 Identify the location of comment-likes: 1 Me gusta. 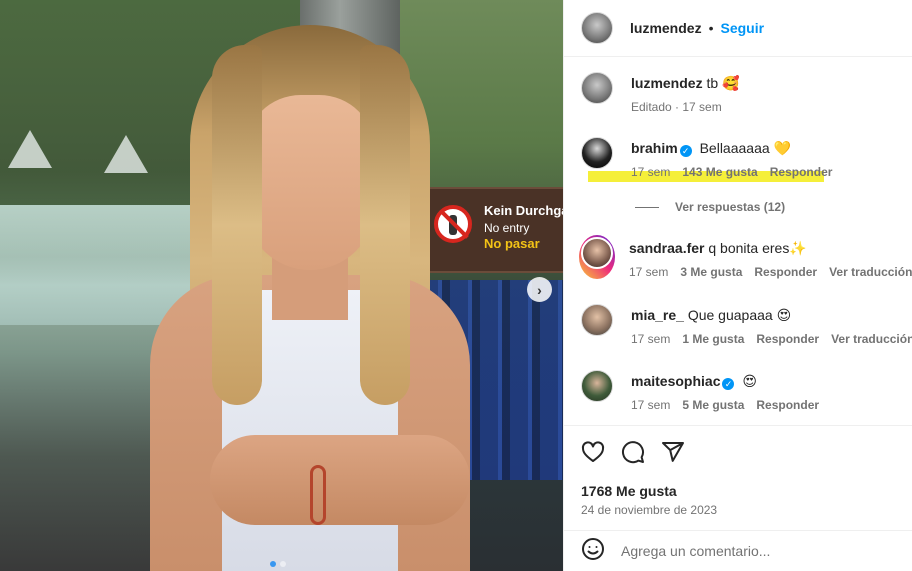
(713, 339).